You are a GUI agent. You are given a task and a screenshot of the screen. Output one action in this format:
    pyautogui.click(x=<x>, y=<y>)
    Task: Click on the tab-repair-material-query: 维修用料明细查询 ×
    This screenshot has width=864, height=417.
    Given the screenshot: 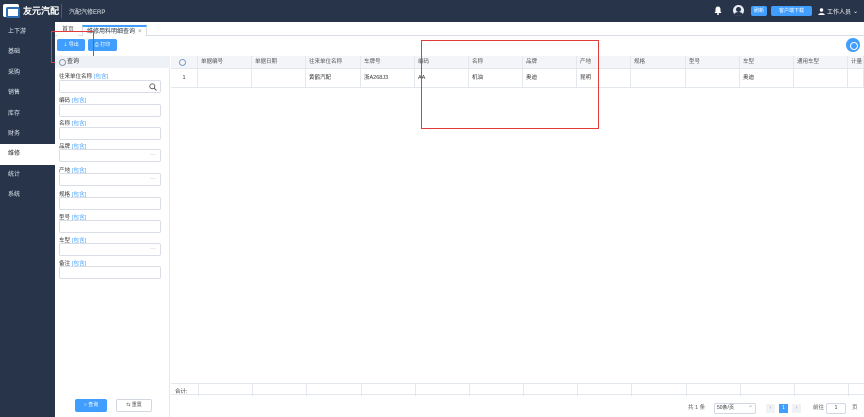 What is the action you would take?
    pyautogui.click(x=114, y=30)
    